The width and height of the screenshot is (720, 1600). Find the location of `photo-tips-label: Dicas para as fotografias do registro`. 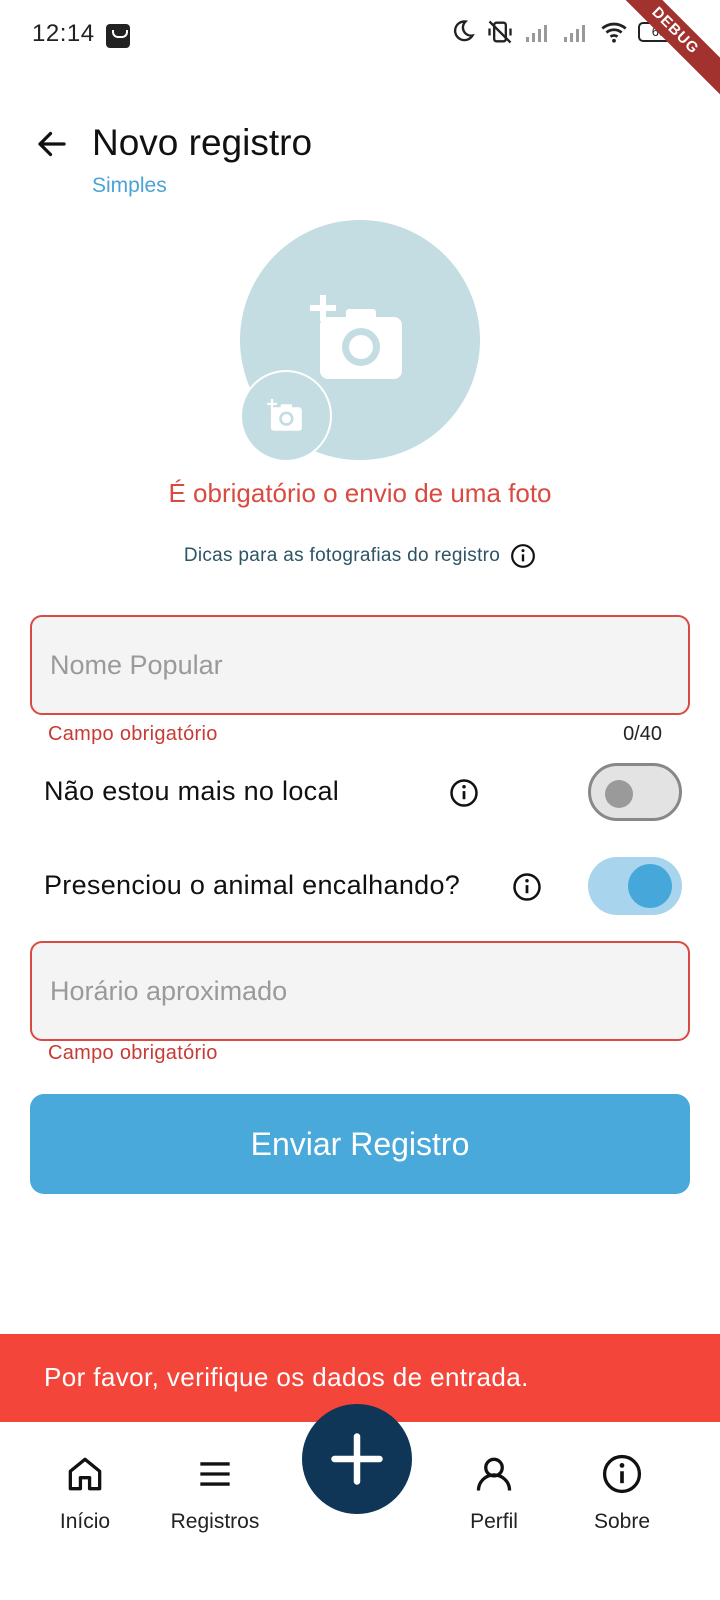

photo-tips-label: Dicas para as fotografias do registro is located at coordinates (342, 555).